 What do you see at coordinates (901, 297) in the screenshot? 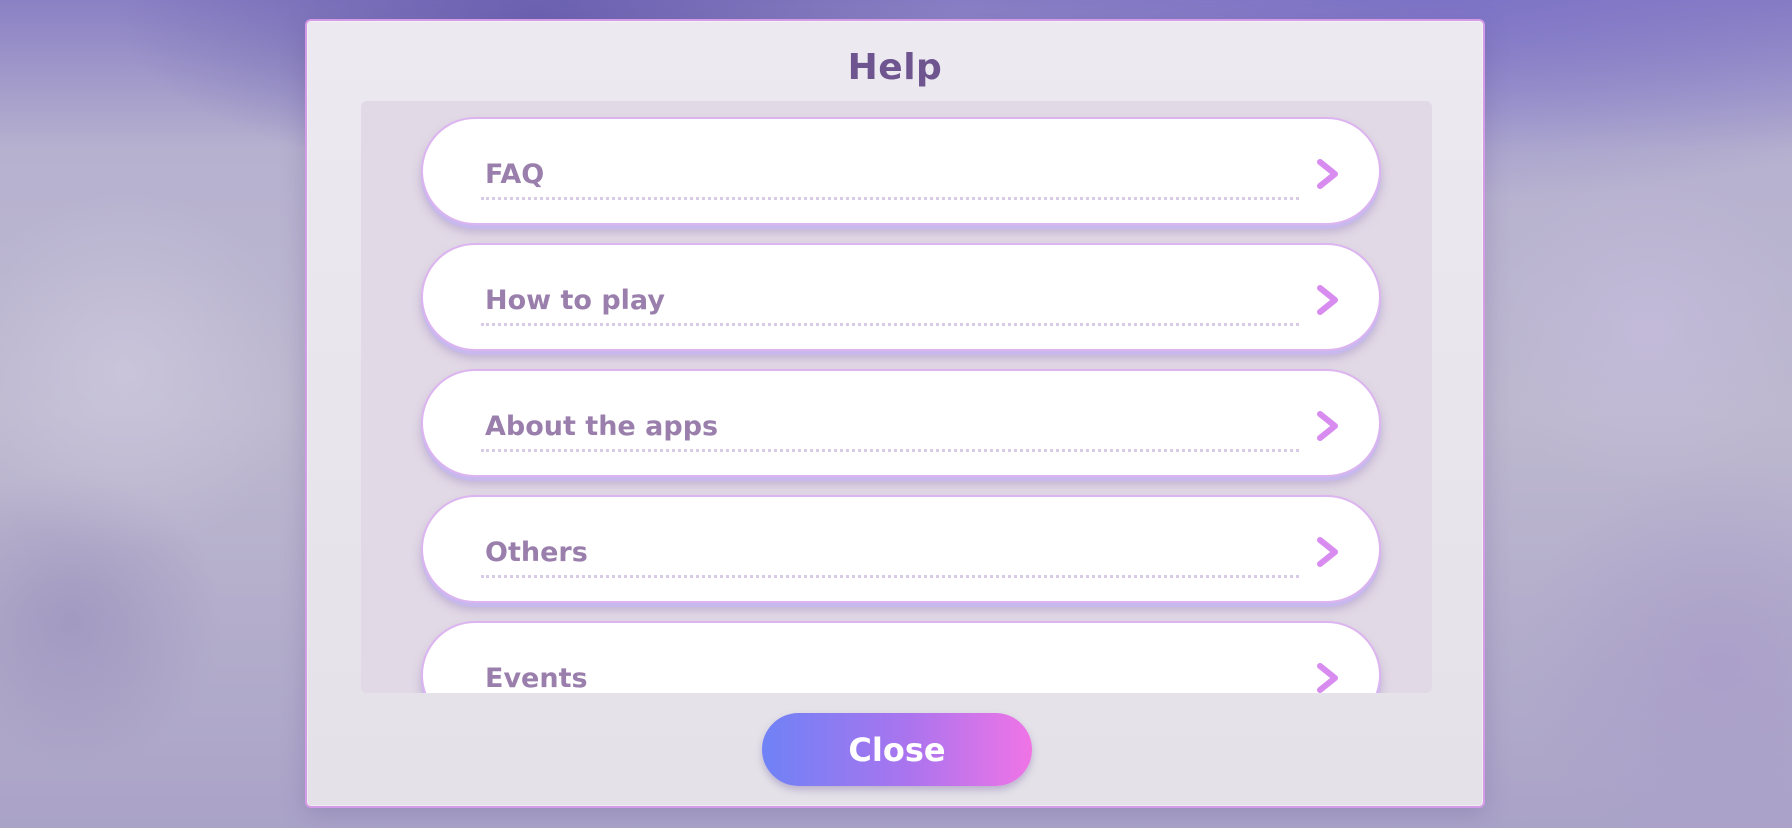
I see `menu-item-how-to-play: How to play` at bounding box center [901, 297].